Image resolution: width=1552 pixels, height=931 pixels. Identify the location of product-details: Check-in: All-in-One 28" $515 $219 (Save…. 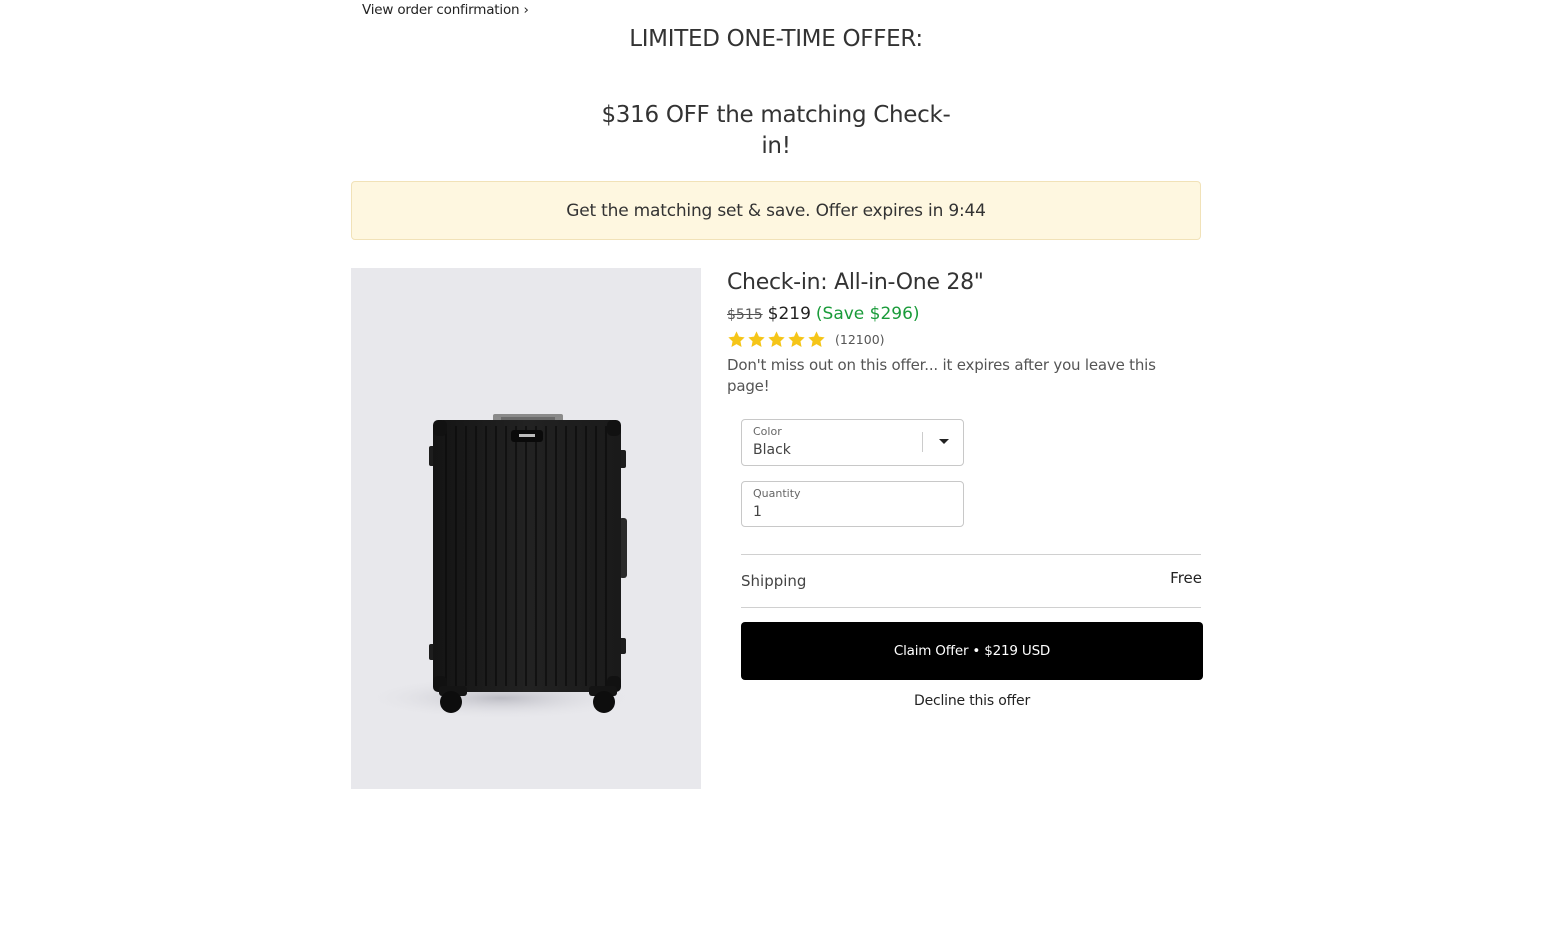
(965, 332).